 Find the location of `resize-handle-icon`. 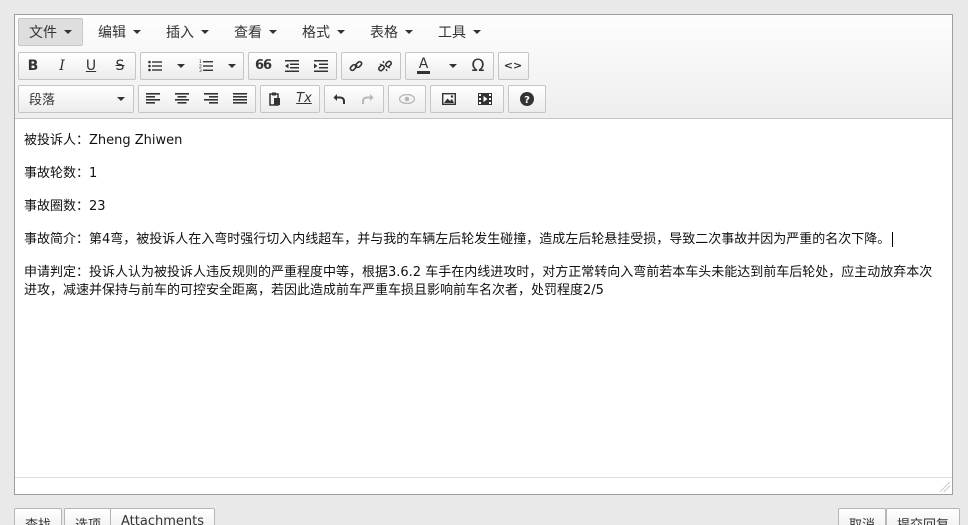

resize-handle-icon is located at coordinates (945, 487).